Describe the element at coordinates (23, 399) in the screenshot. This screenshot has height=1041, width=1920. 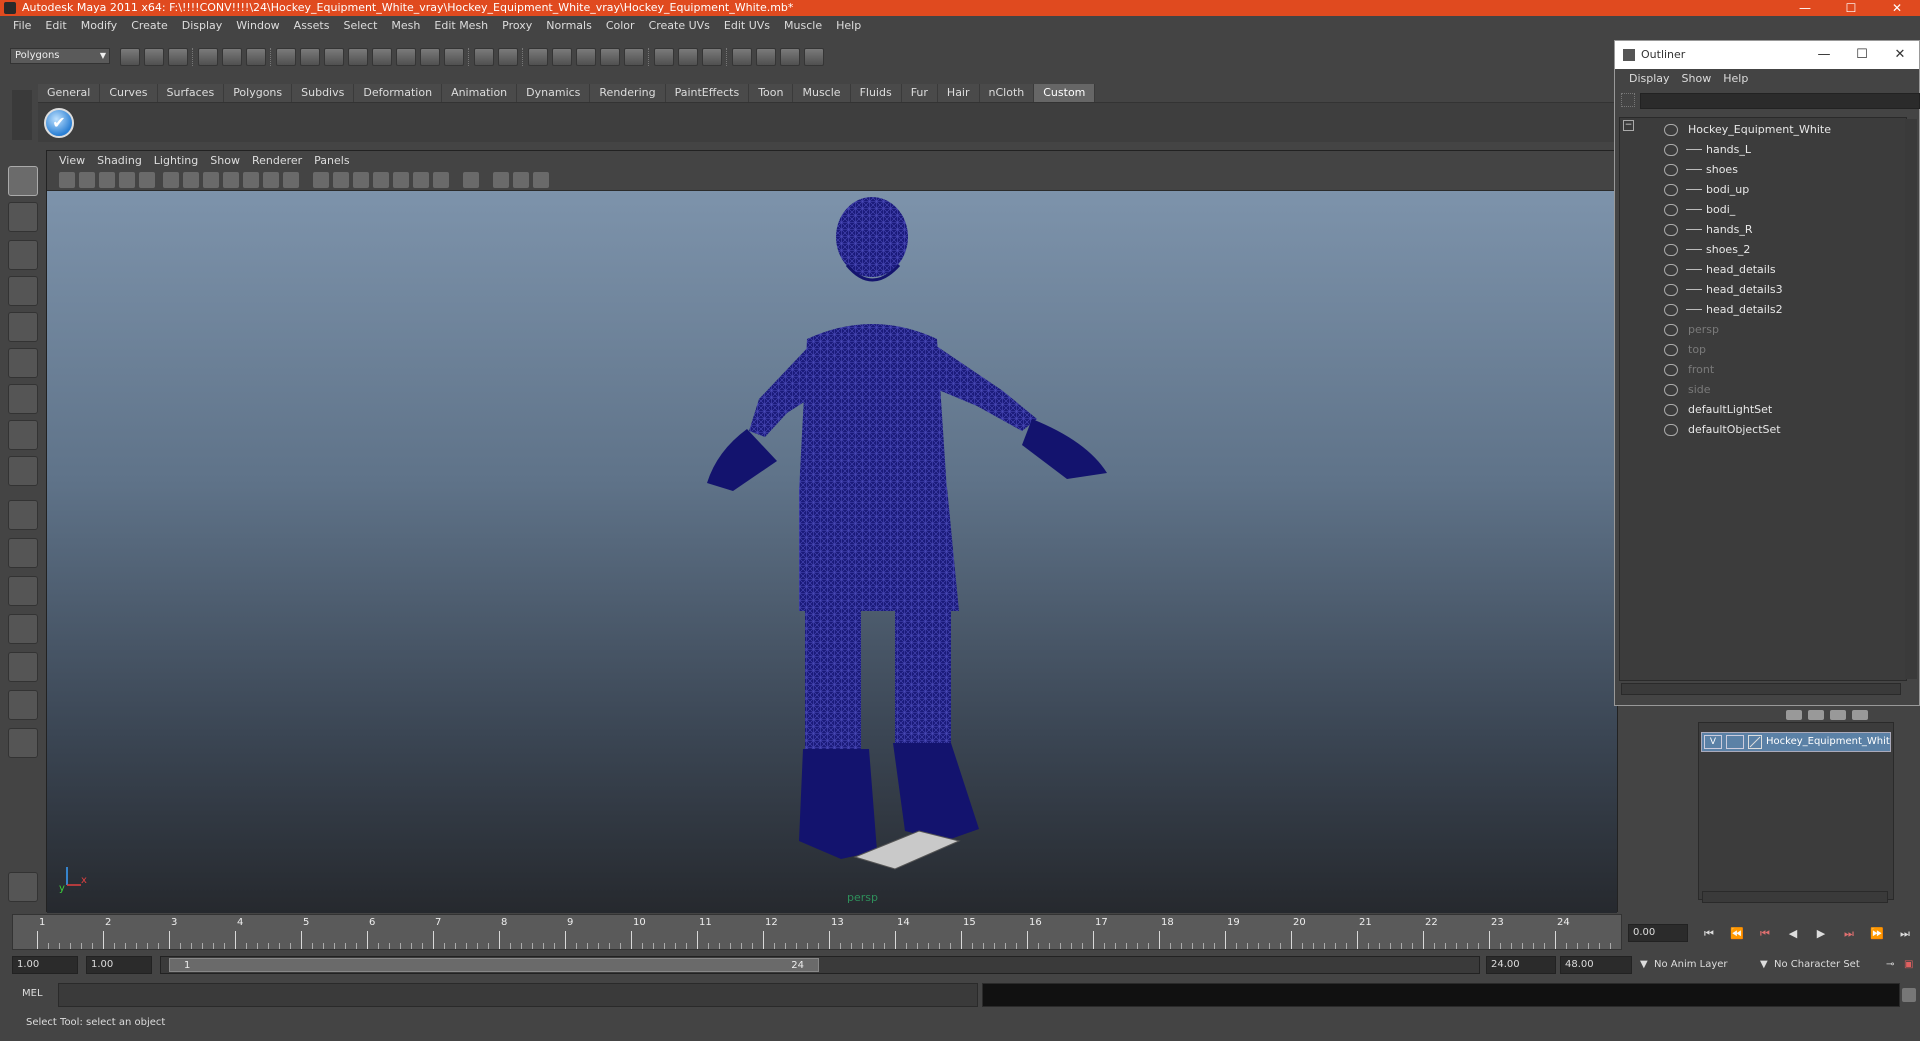
I see `manipulator-tool-icon` at that location.